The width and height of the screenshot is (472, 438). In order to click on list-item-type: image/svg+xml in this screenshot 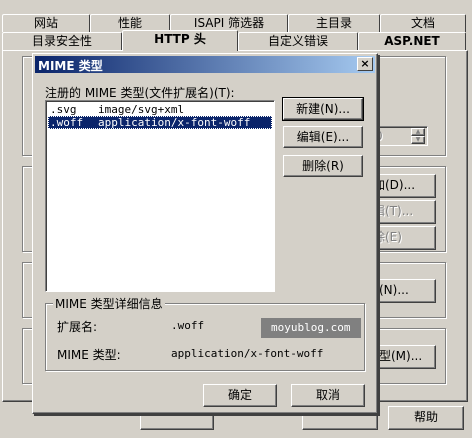, I will do `click(141, 109)`.